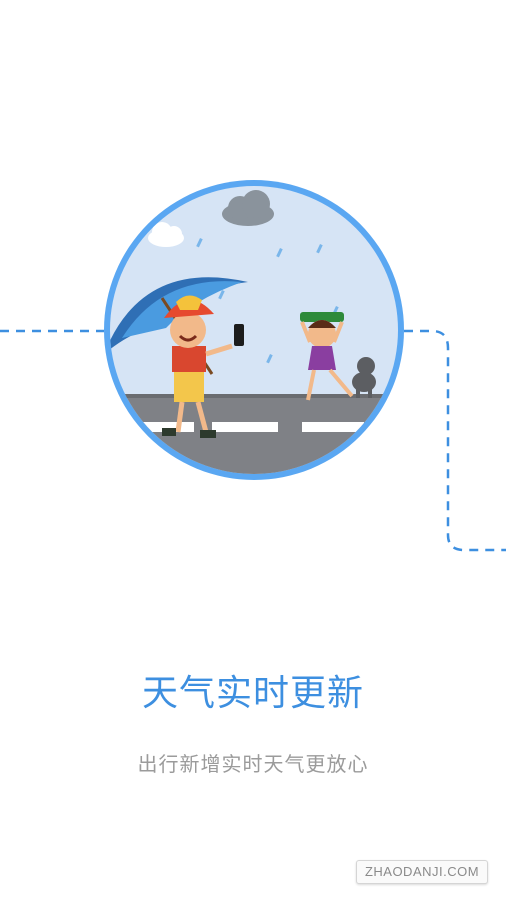  I want to click on road, so click(254, 434).